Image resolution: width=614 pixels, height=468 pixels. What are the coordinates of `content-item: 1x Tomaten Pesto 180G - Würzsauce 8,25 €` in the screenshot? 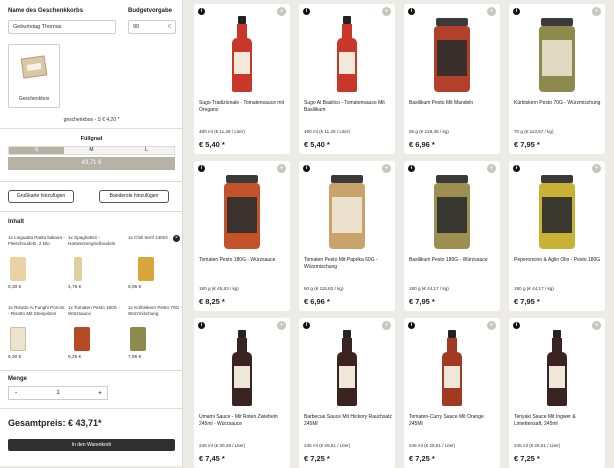 It's located at (97, 338).